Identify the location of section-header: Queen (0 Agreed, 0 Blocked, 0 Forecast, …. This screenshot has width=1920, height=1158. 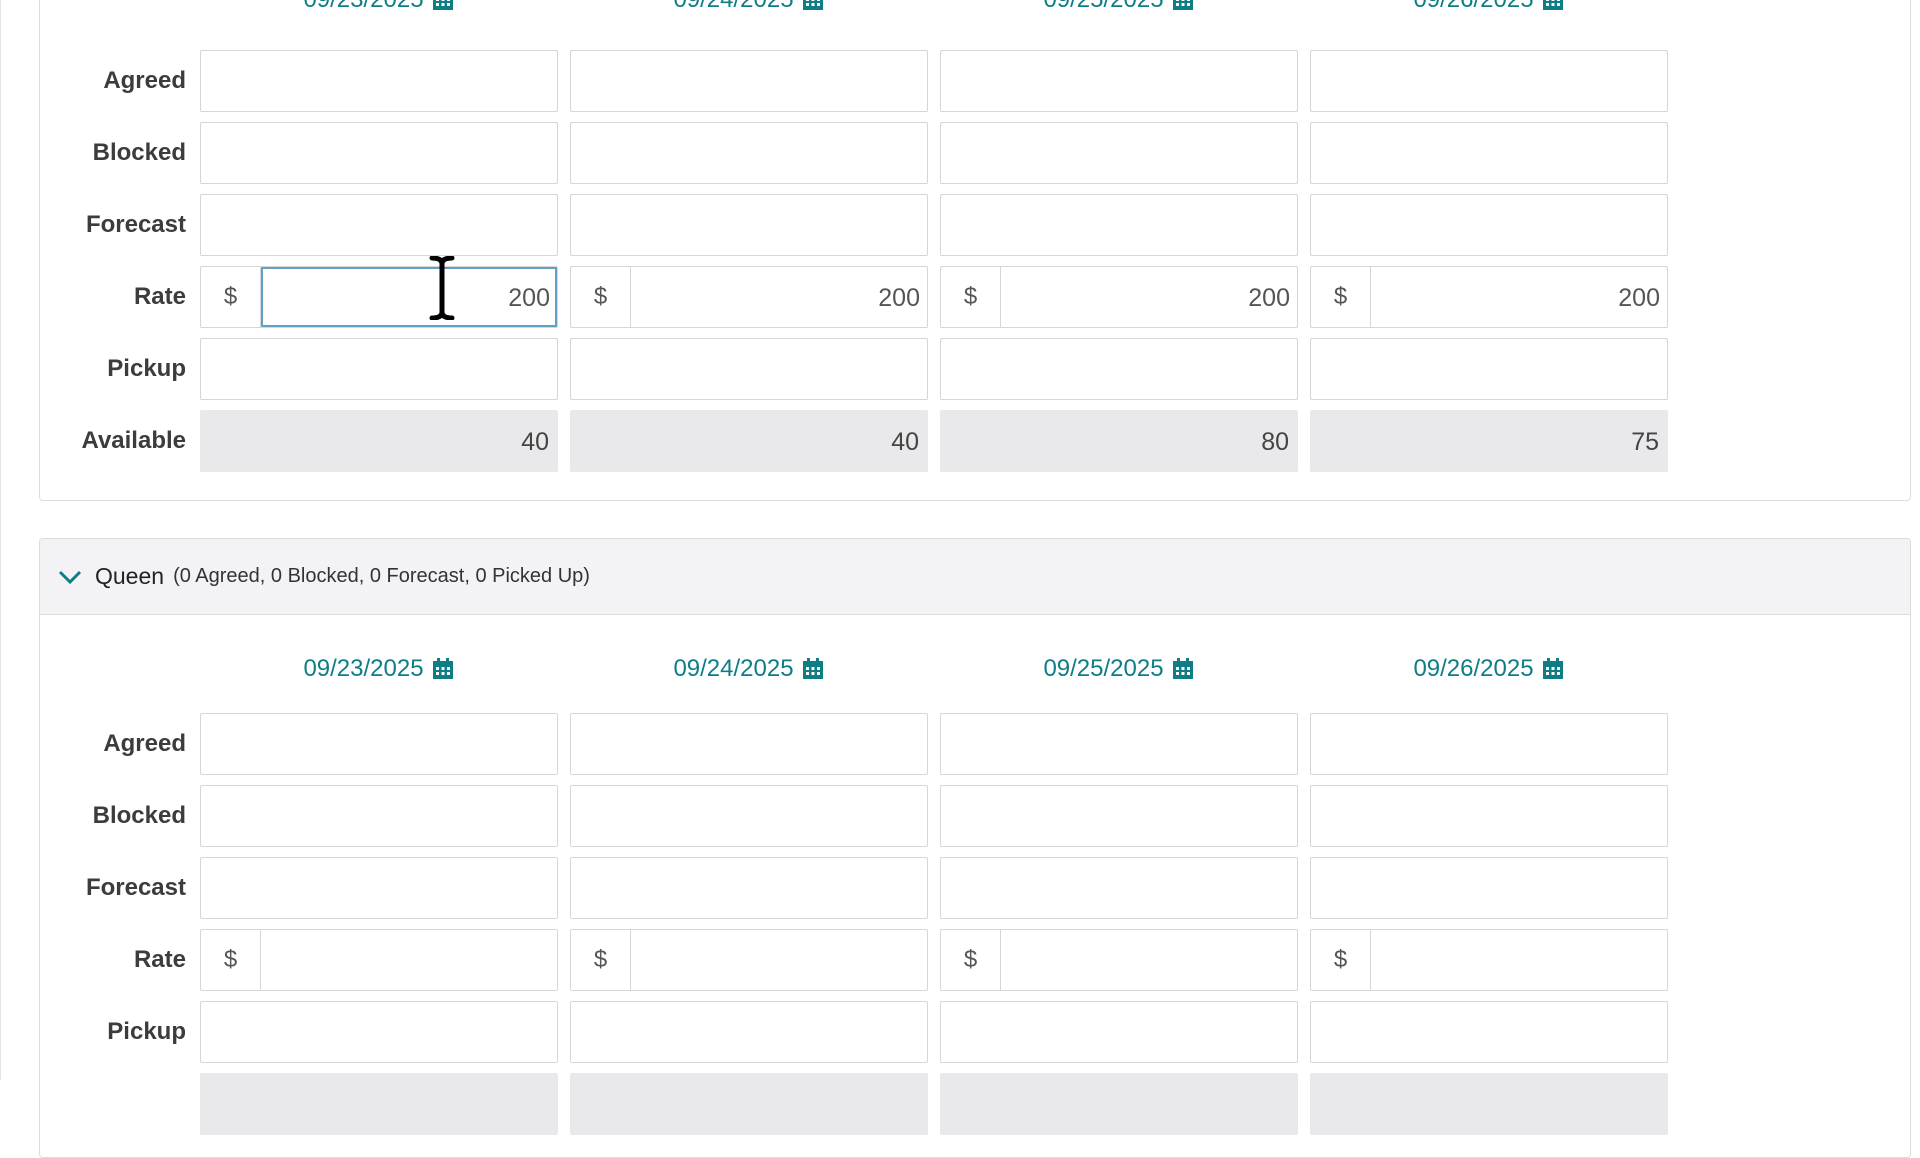
(975, 577).